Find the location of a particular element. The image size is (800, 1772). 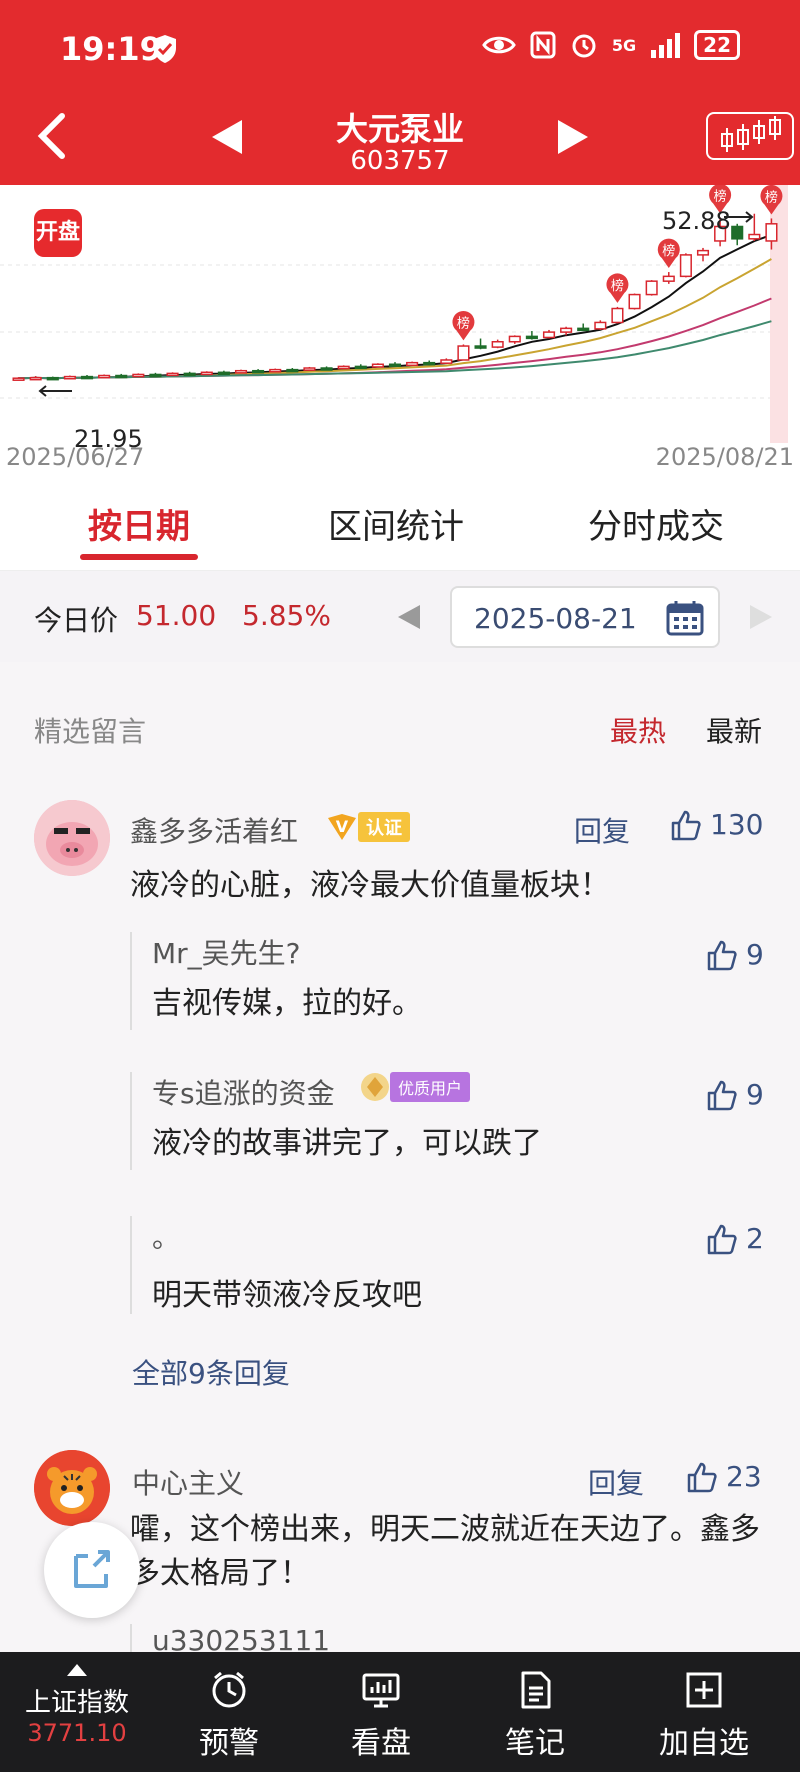

candlestick-icon is located at coordinates (751, 134).